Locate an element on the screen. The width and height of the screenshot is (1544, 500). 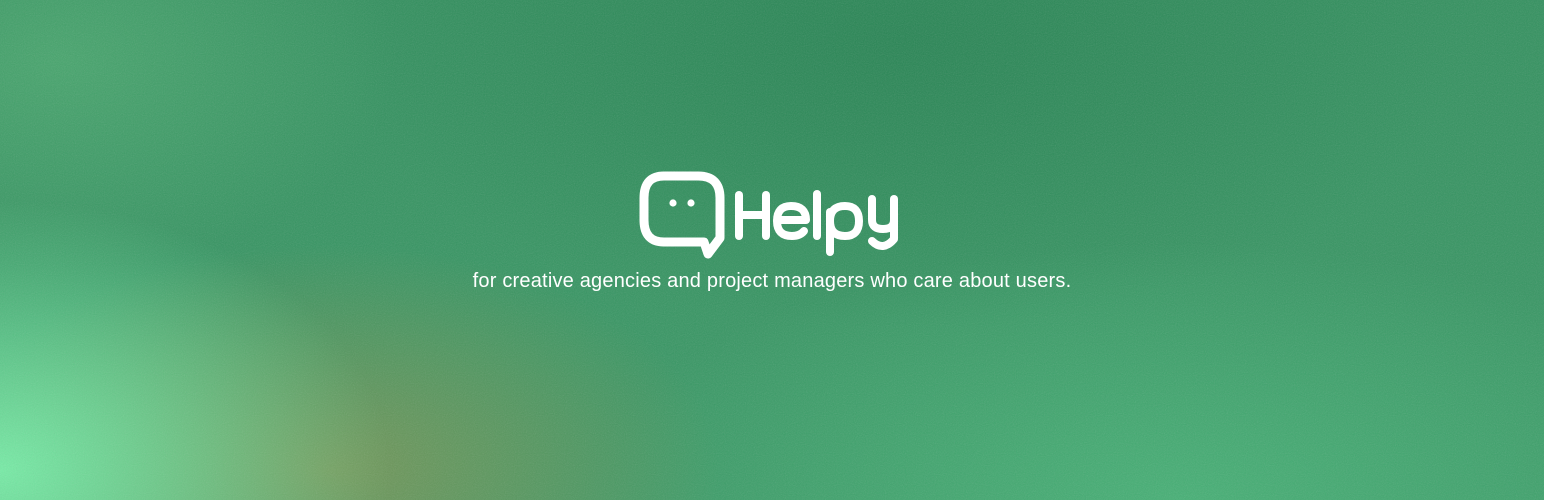
speech-bubble-icon is located at coordinates (682, 215).